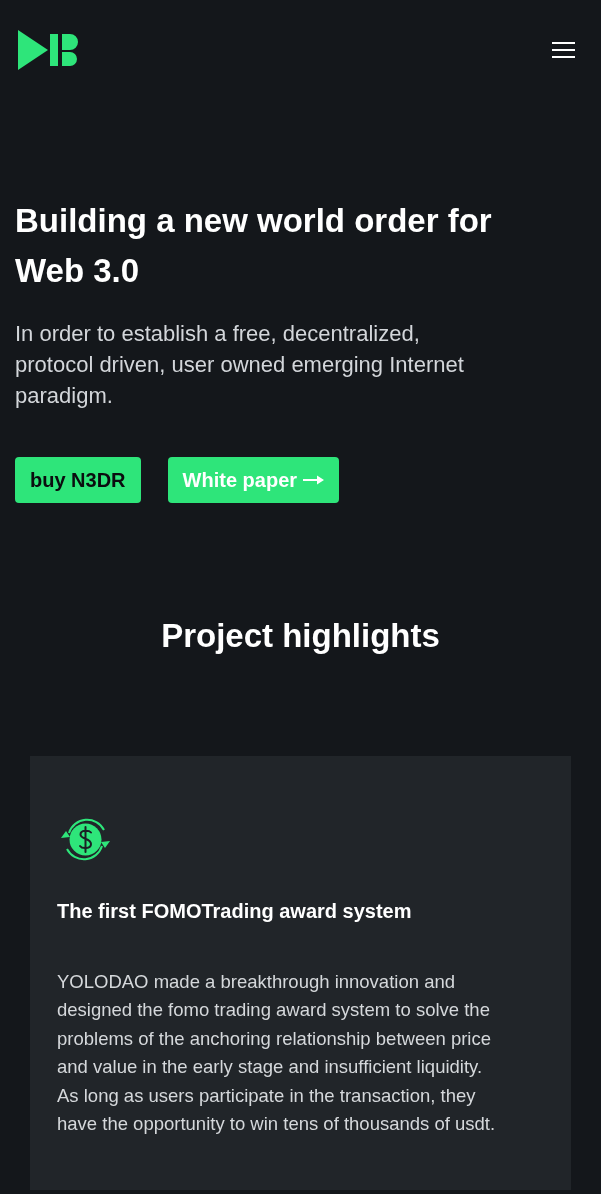 The image size is (601, 1194). What do you see at coordinates (235, 911) in the screenshot?
I see `card-title: The first FOMOTrading award system` at bounding box center [235, 911].